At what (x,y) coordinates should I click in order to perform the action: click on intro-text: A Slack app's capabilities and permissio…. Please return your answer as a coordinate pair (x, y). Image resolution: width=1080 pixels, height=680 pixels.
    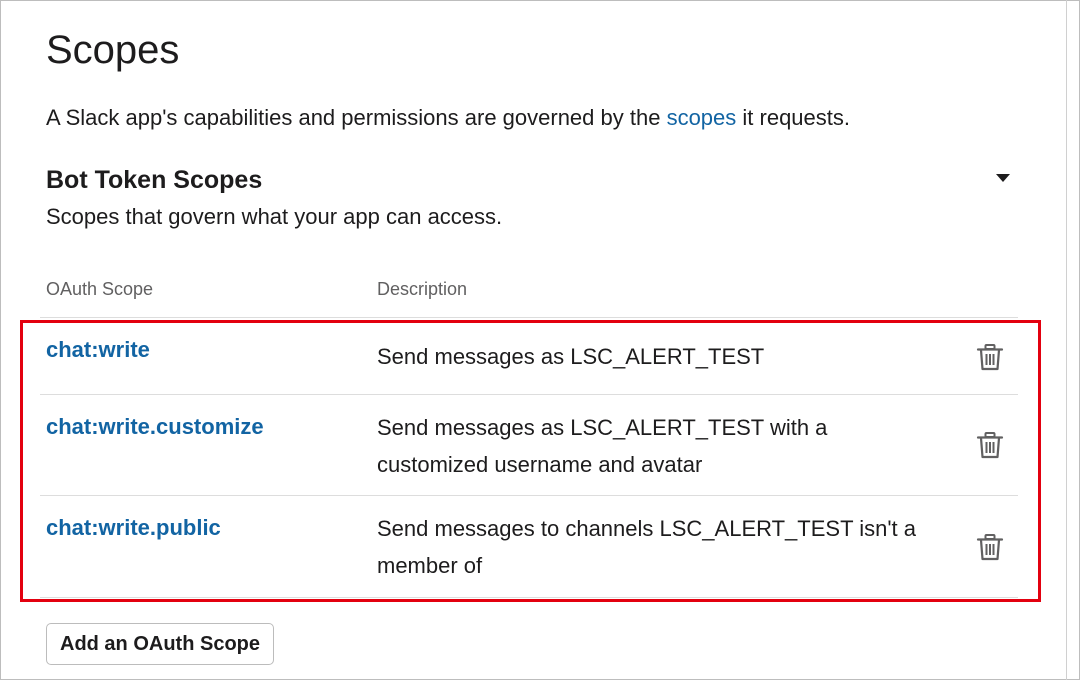
    Looking at the image, I should click on (448, 118).